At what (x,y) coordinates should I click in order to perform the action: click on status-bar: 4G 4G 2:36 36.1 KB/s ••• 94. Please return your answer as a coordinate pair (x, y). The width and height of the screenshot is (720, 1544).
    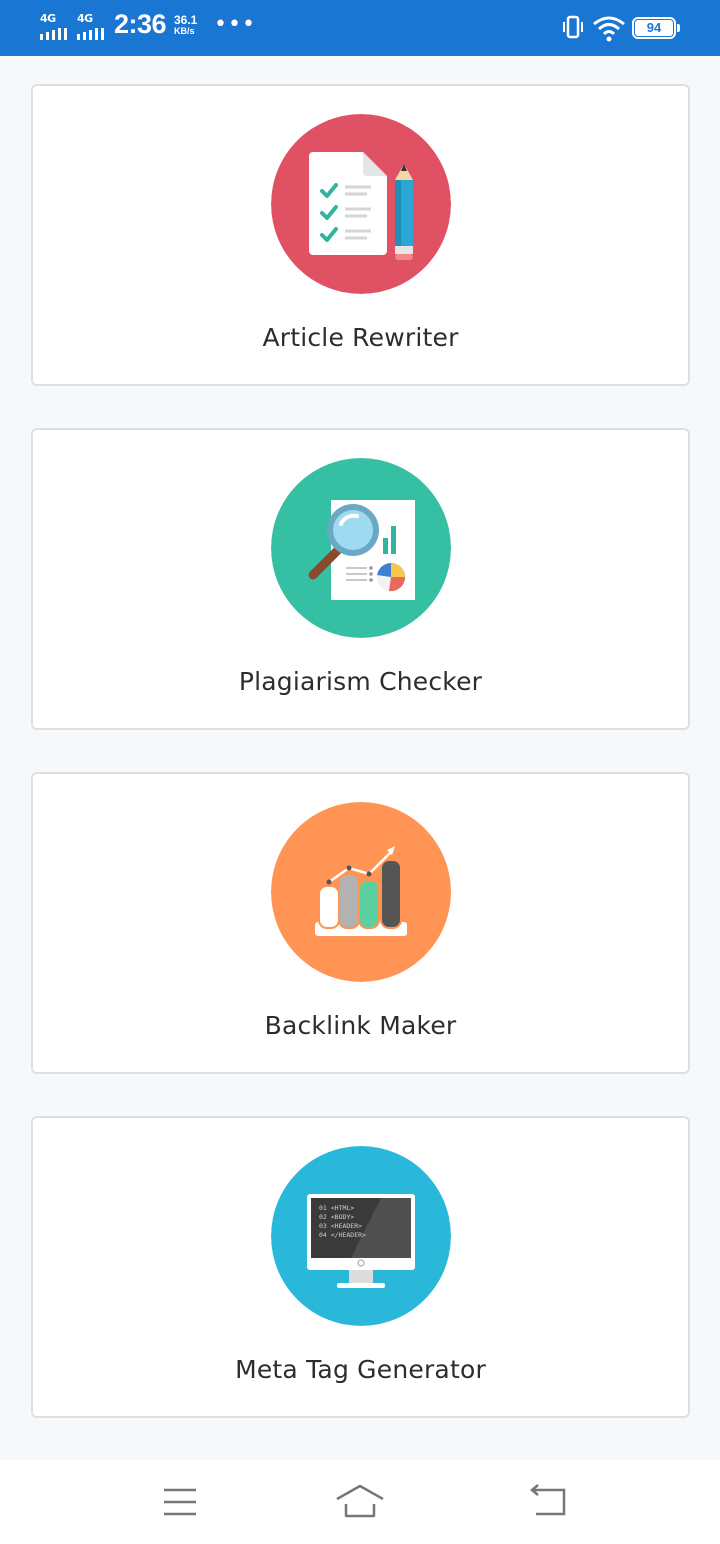
    Looking at the image, I should click on (360, 28).